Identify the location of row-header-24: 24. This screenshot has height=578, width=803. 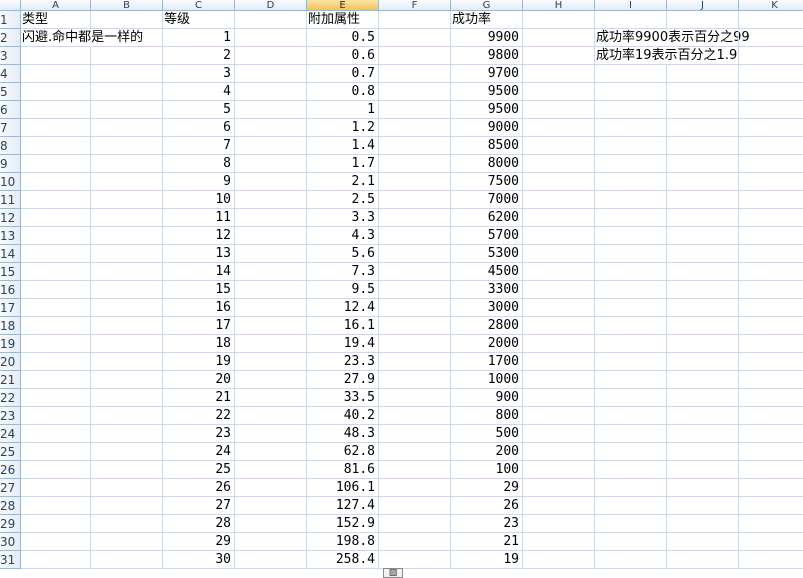
(10, 434).